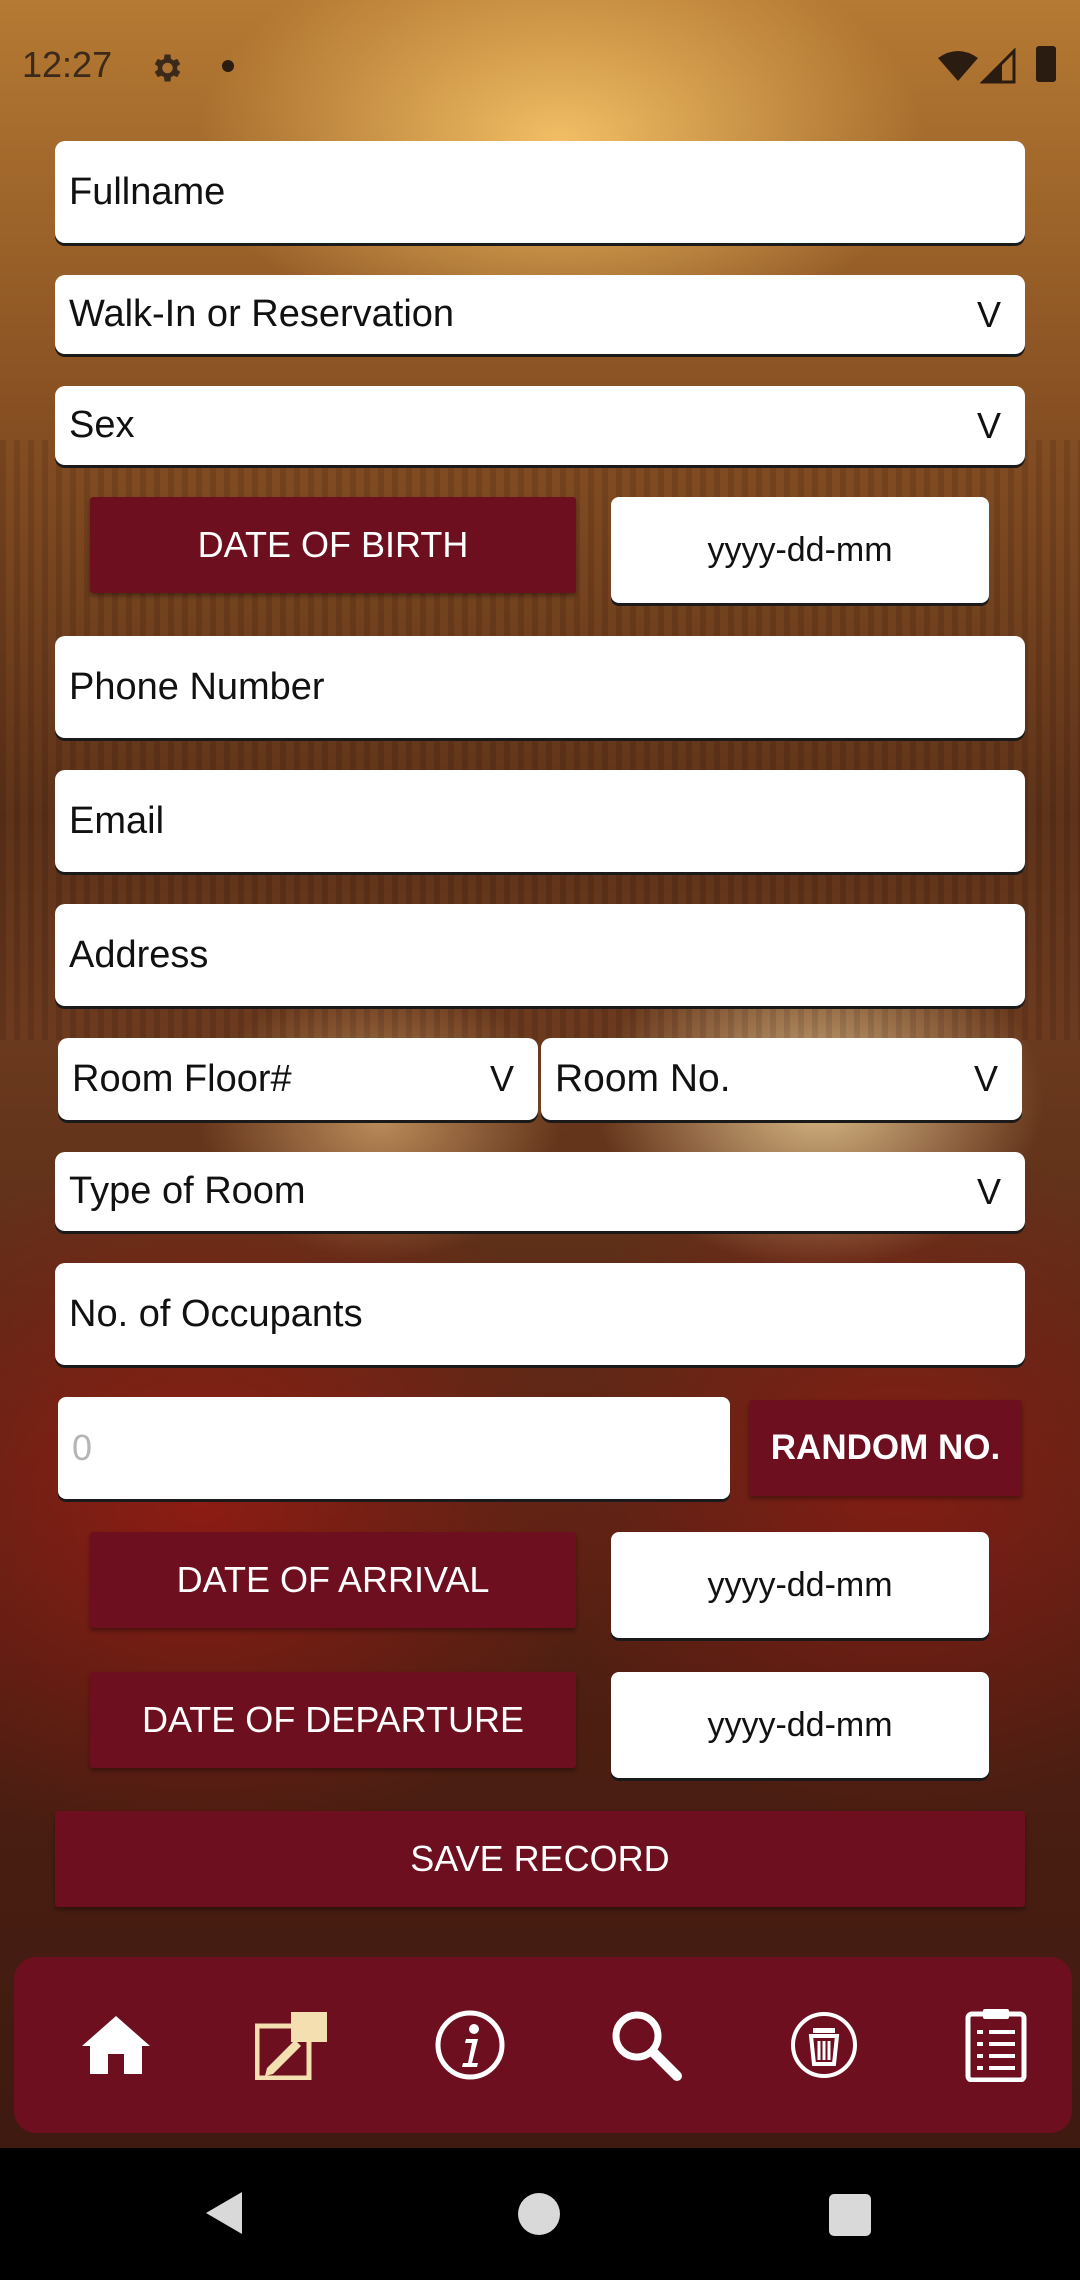  I want to click on room-type-label: Type of Room, so click(187, 1191).